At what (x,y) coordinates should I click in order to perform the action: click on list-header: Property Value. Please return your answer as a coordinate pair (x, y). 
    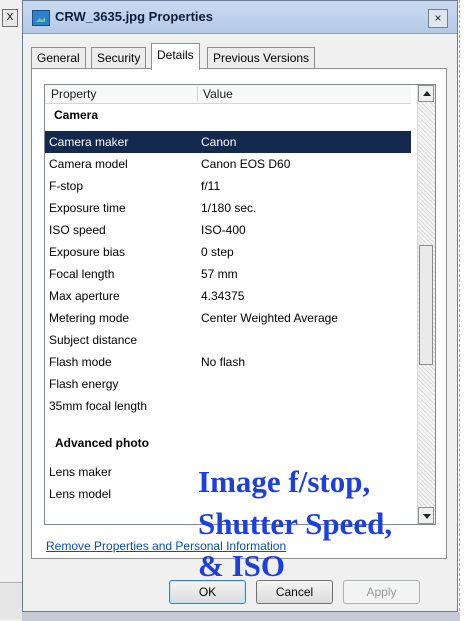
    Looking at the image, I should click on (228, 94).